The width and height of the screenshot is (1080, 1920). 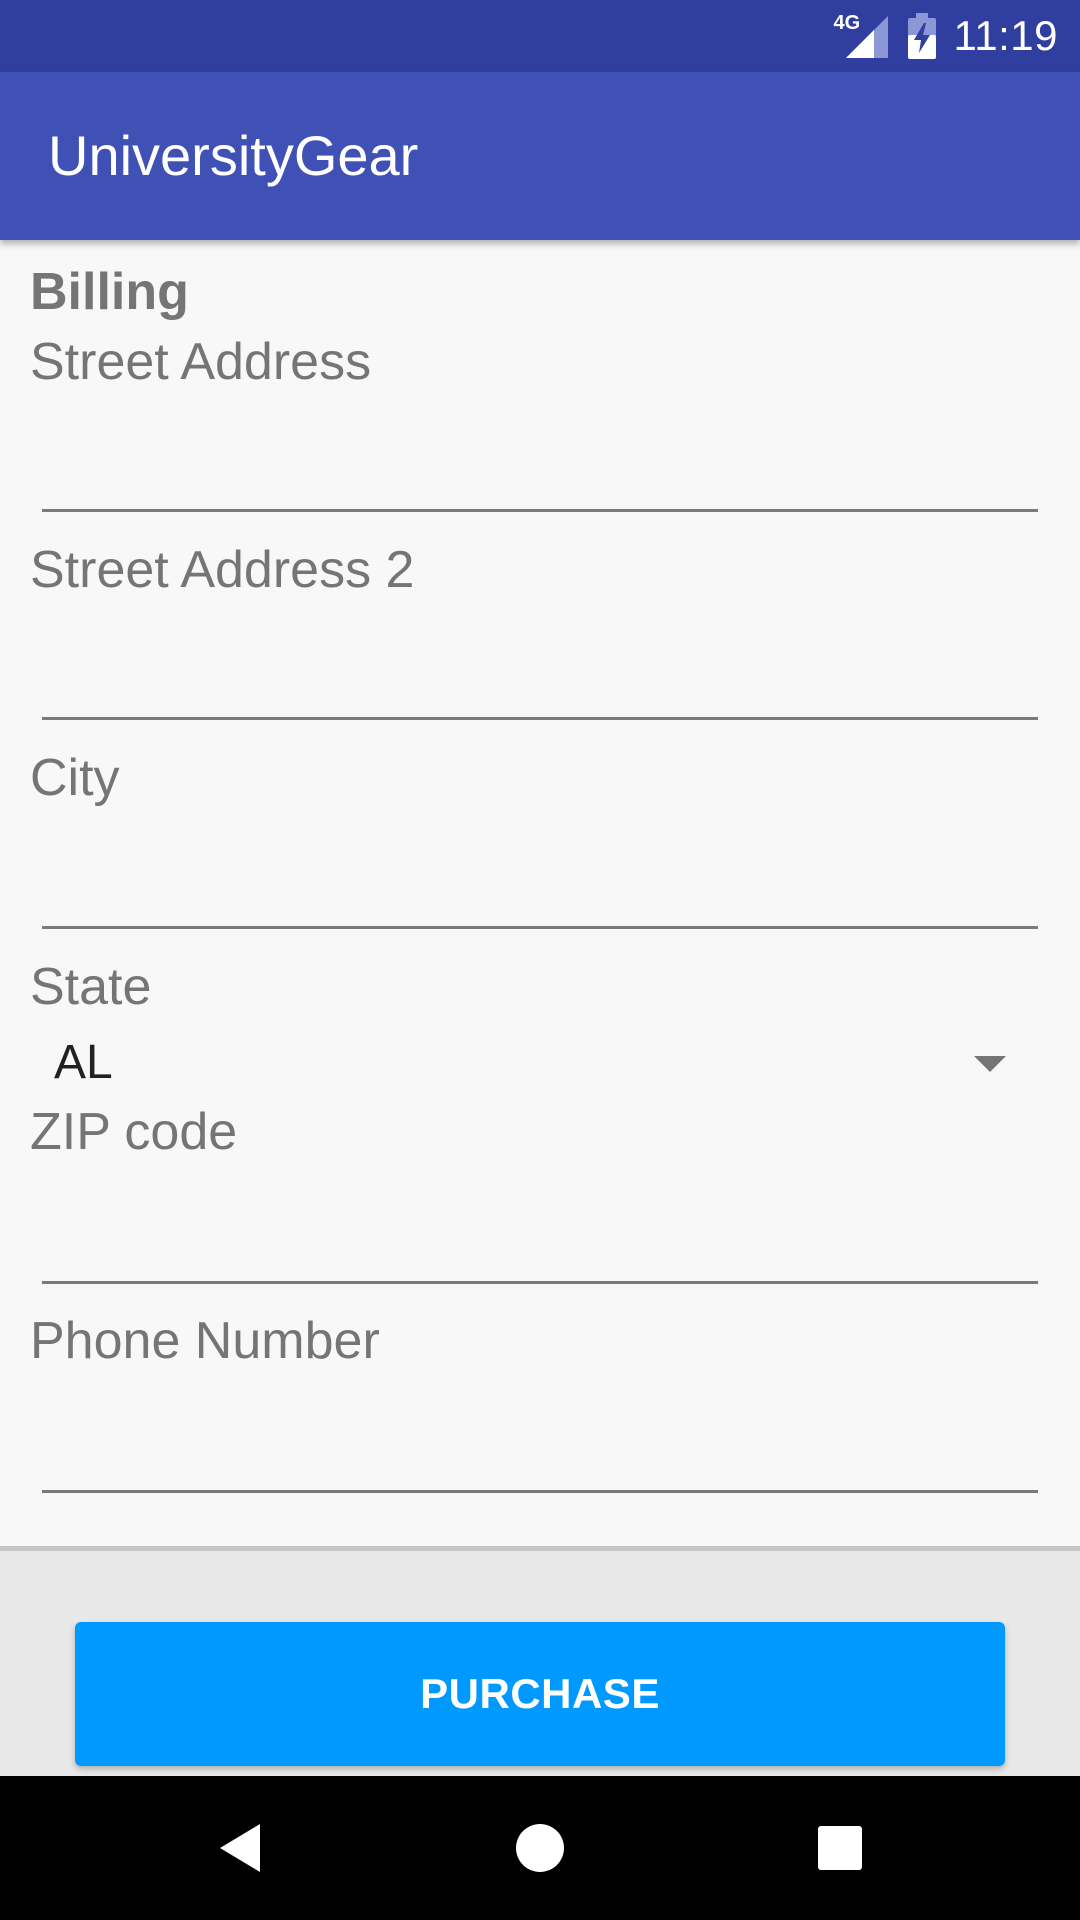 What do you see at coordinates (201, 362) in the screenshot?
I see `street-address-label: Street Address` at bounding box center [201, 362].